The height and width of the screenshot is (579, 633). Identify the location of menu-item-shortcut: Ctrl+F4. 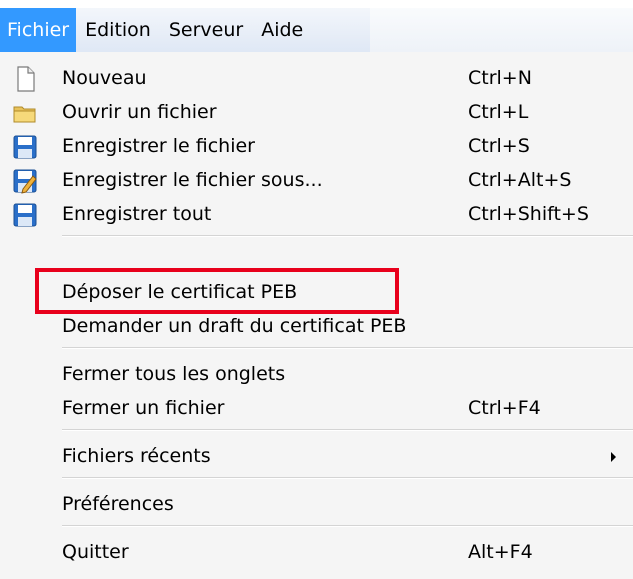
(504, 408).